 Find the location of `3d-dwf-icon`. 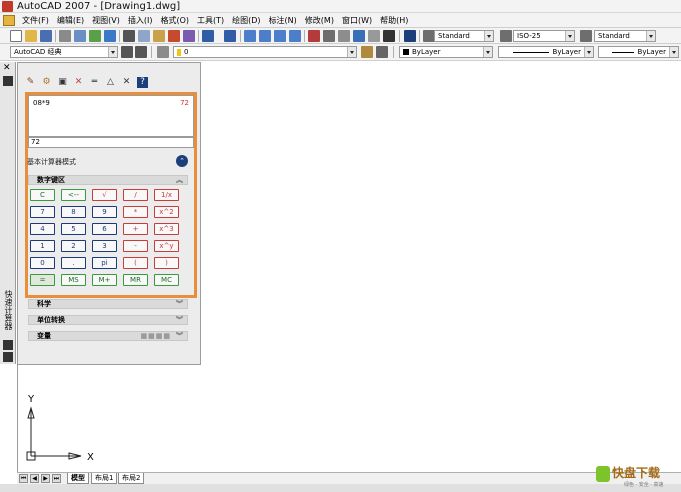

3d-dwf-icon is located at coordinates (110, 36).